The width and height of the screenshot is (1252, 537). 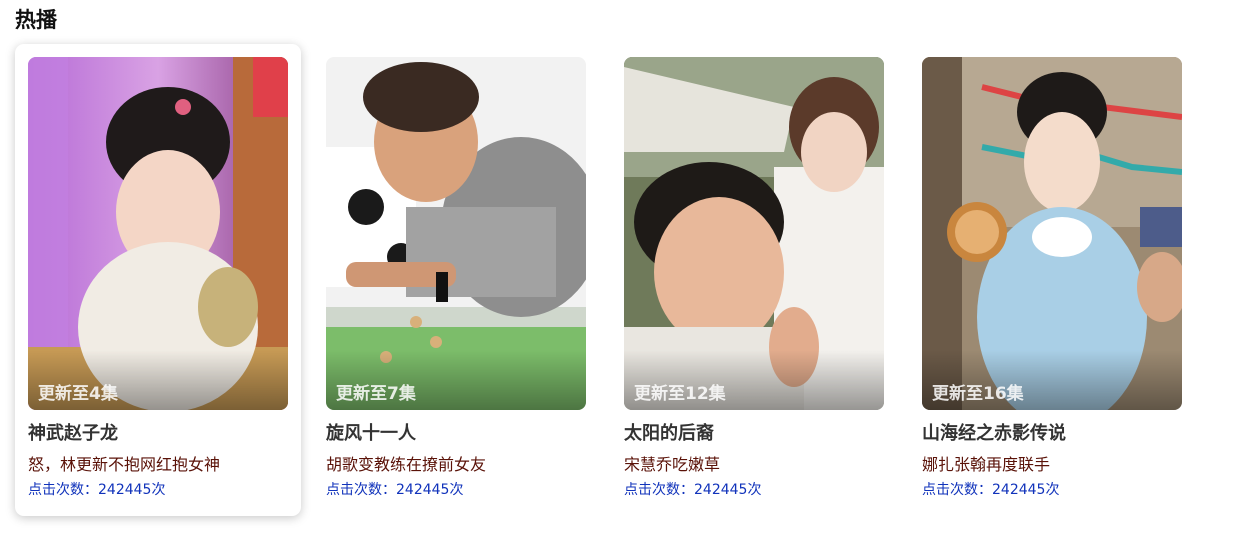 What do you see at coordinates (1052, 233) in the screenshot?
I see `poster-image: 更新至16集` at bounding box center [1052, 233].